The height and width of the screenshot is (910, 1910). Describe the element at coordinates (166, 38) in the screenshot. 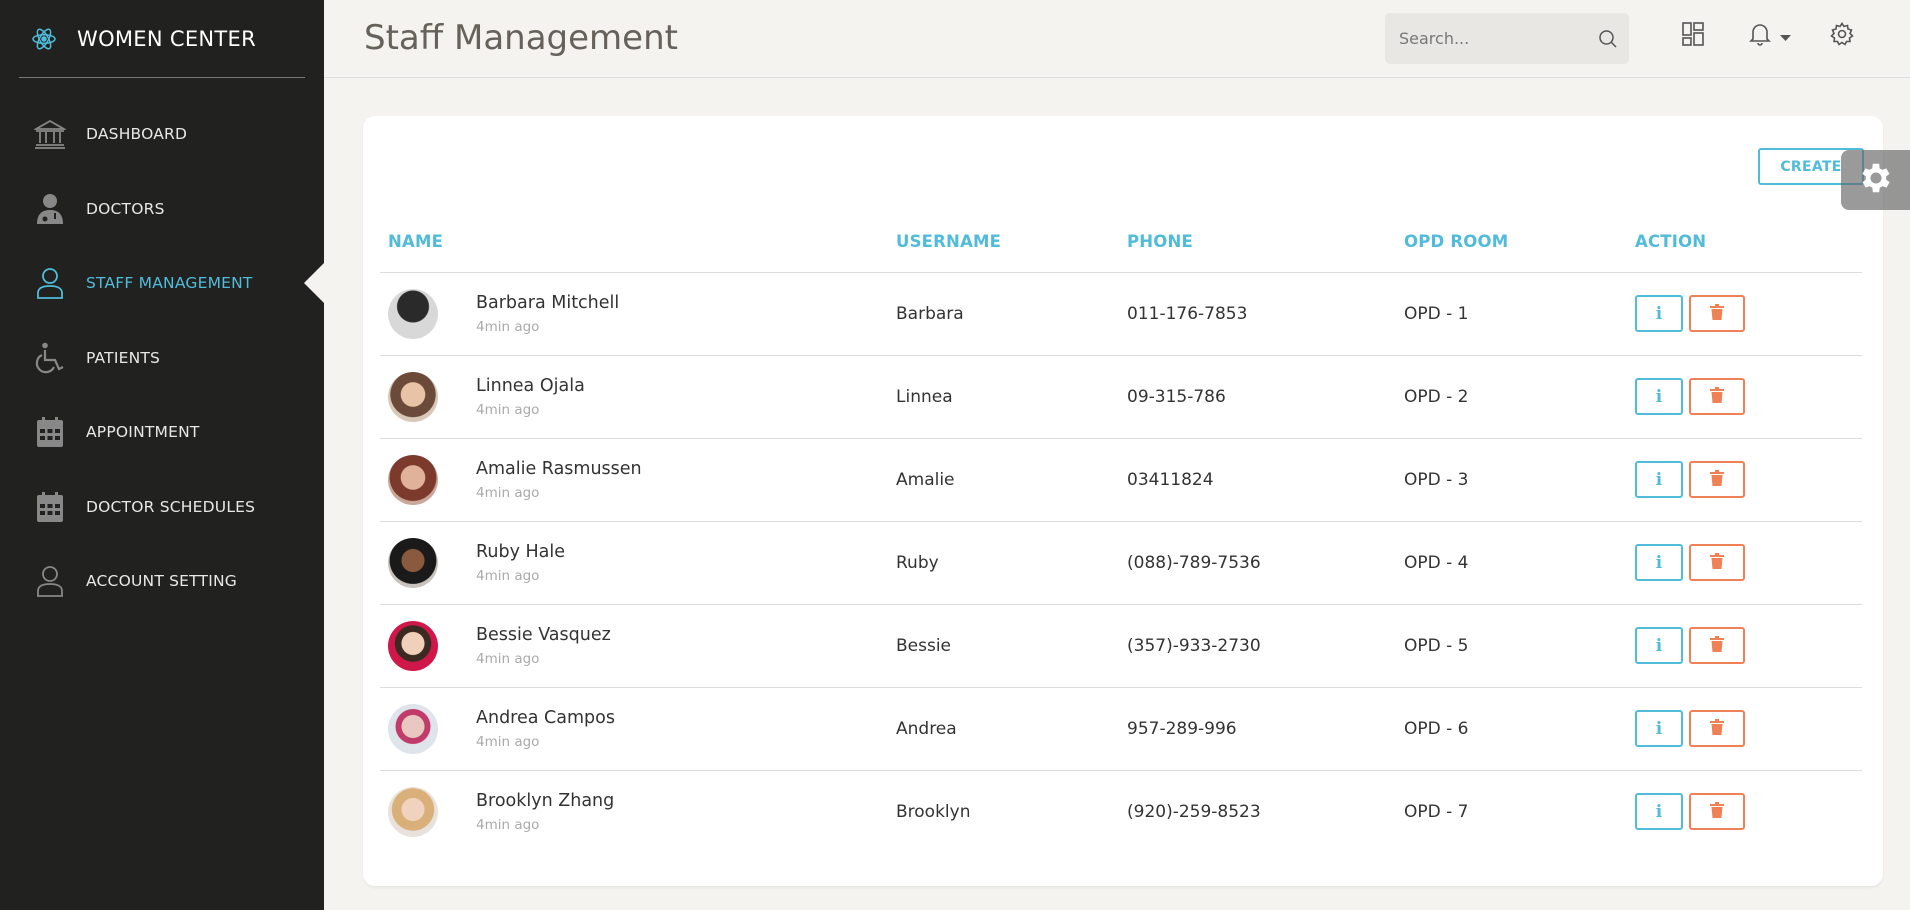

I see `app-name: WOMEN CENTER` at that location.